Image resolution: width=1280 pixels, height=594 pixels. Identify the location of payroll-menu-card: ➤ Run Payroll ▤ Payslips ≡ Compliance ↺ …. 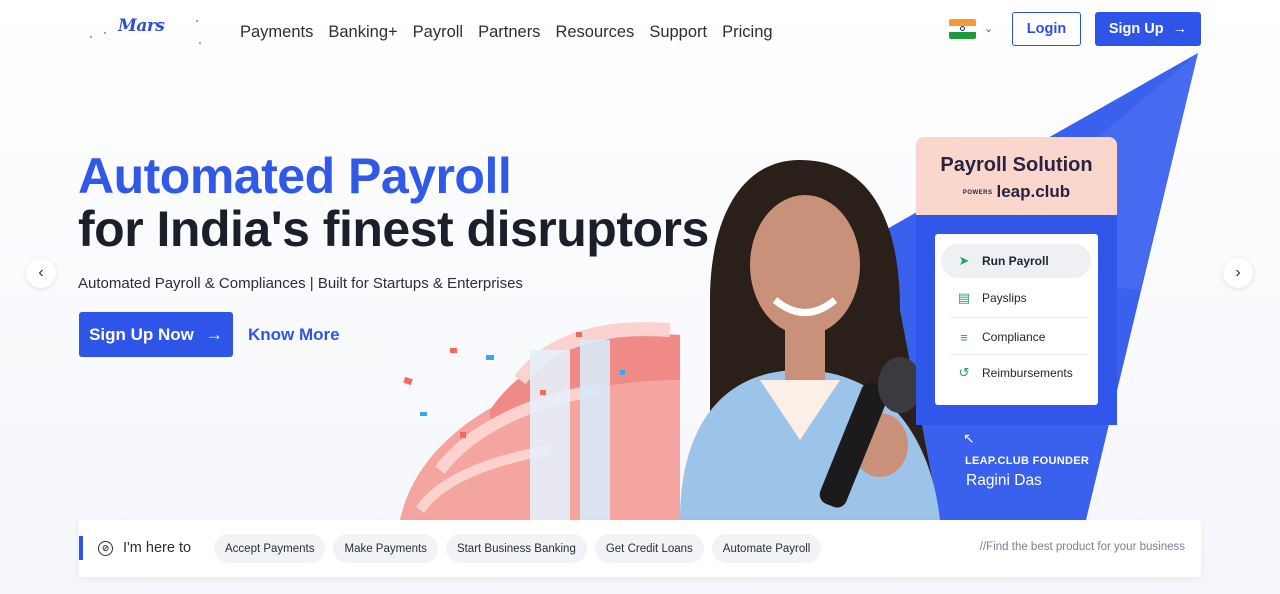
(1016, 319).